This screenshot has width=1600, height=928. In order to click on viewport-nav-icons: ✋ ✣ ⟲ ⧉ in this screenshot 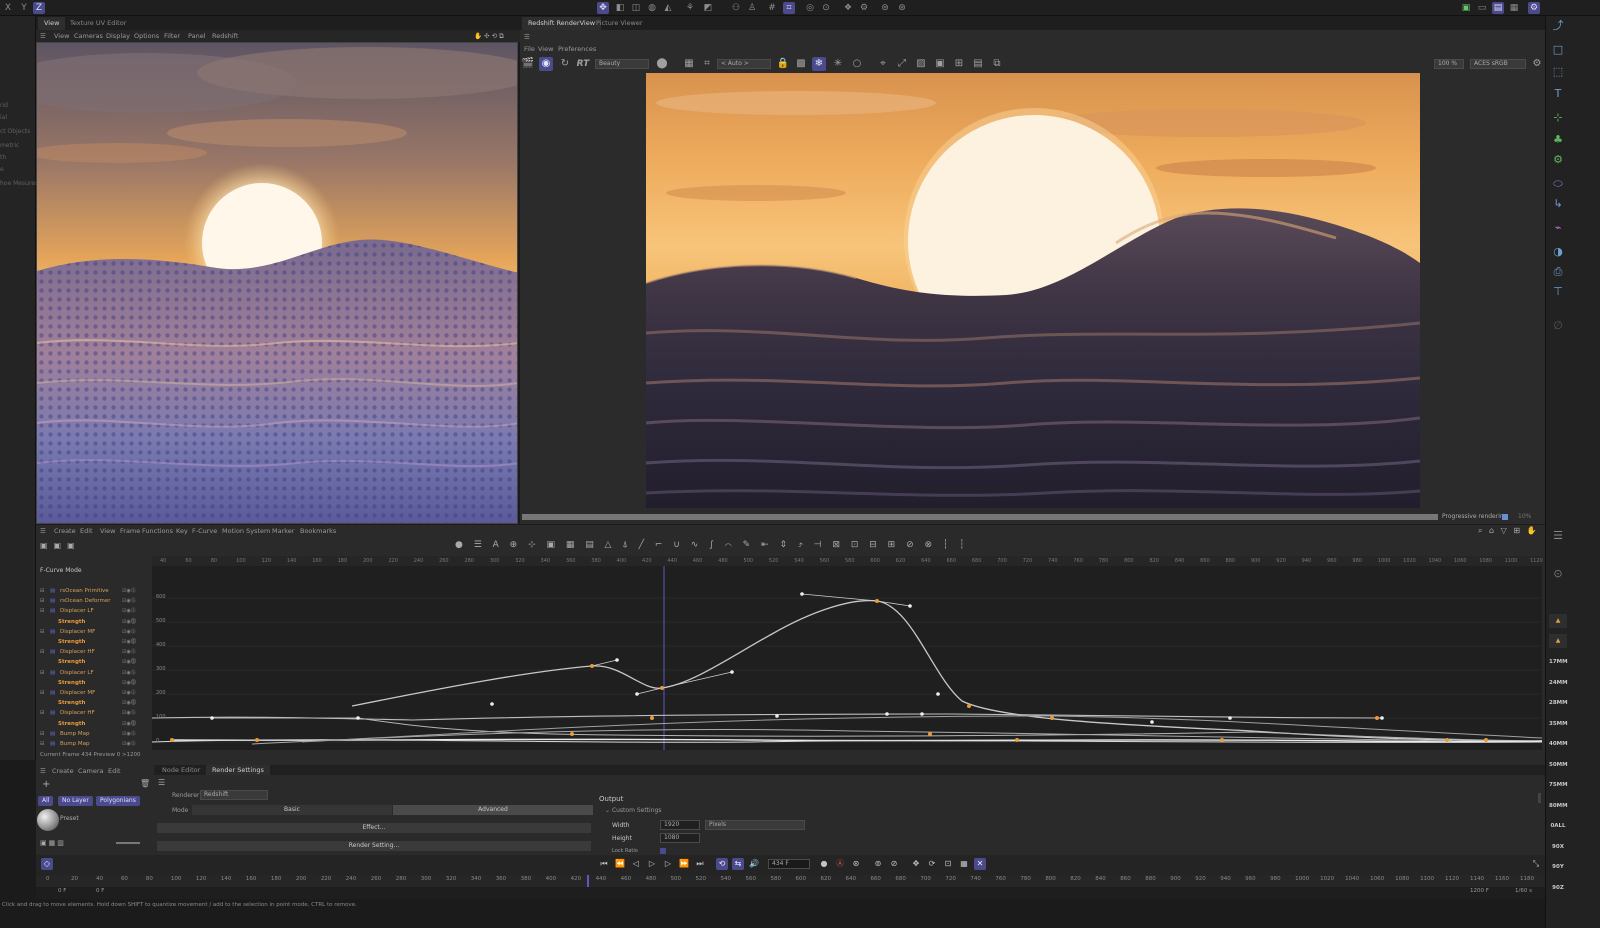, I will do `click(489, 36)`.